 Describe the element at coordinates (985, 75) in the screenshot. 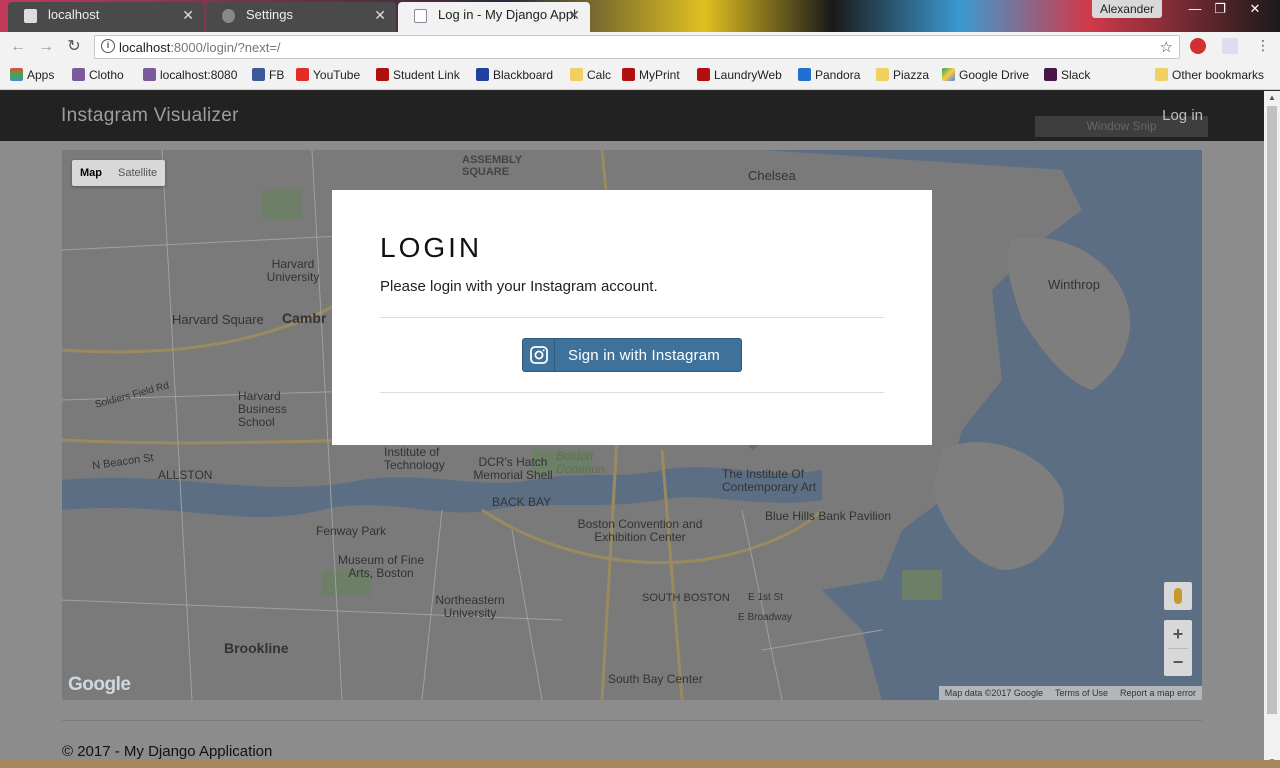

I see `bookmark-google-drive: Google Drive` at that location.